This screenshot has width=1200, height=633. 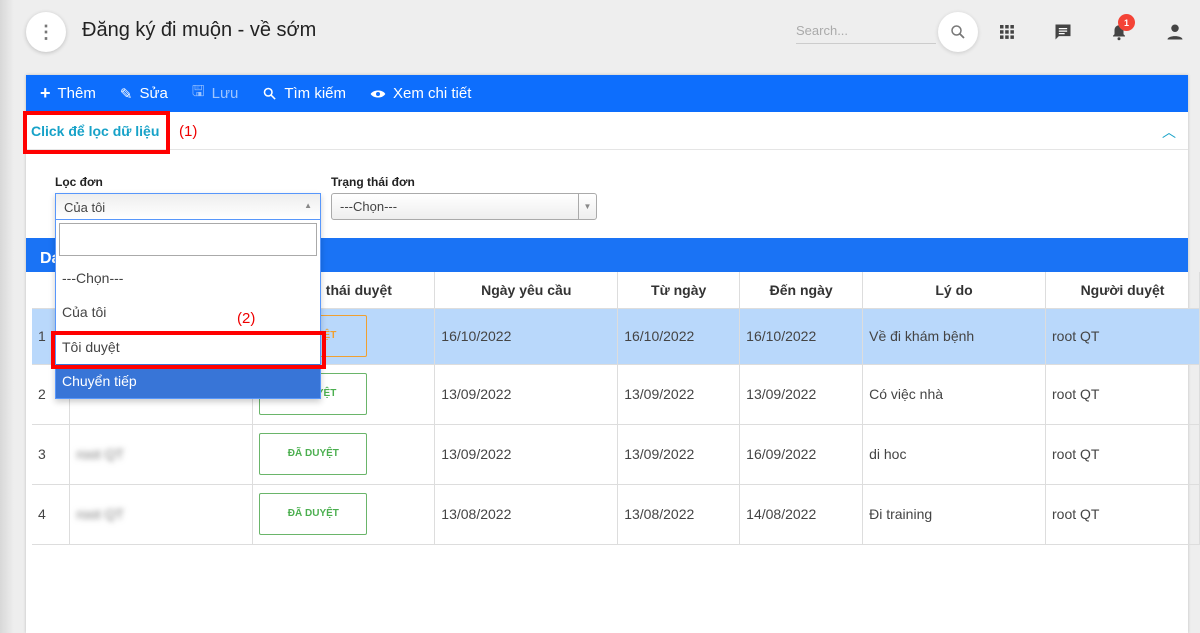 What do you see at coordinates (198, 91) in the screenshot?
I see `floppy-icon: 🖫` at bounding box center [198, 91].